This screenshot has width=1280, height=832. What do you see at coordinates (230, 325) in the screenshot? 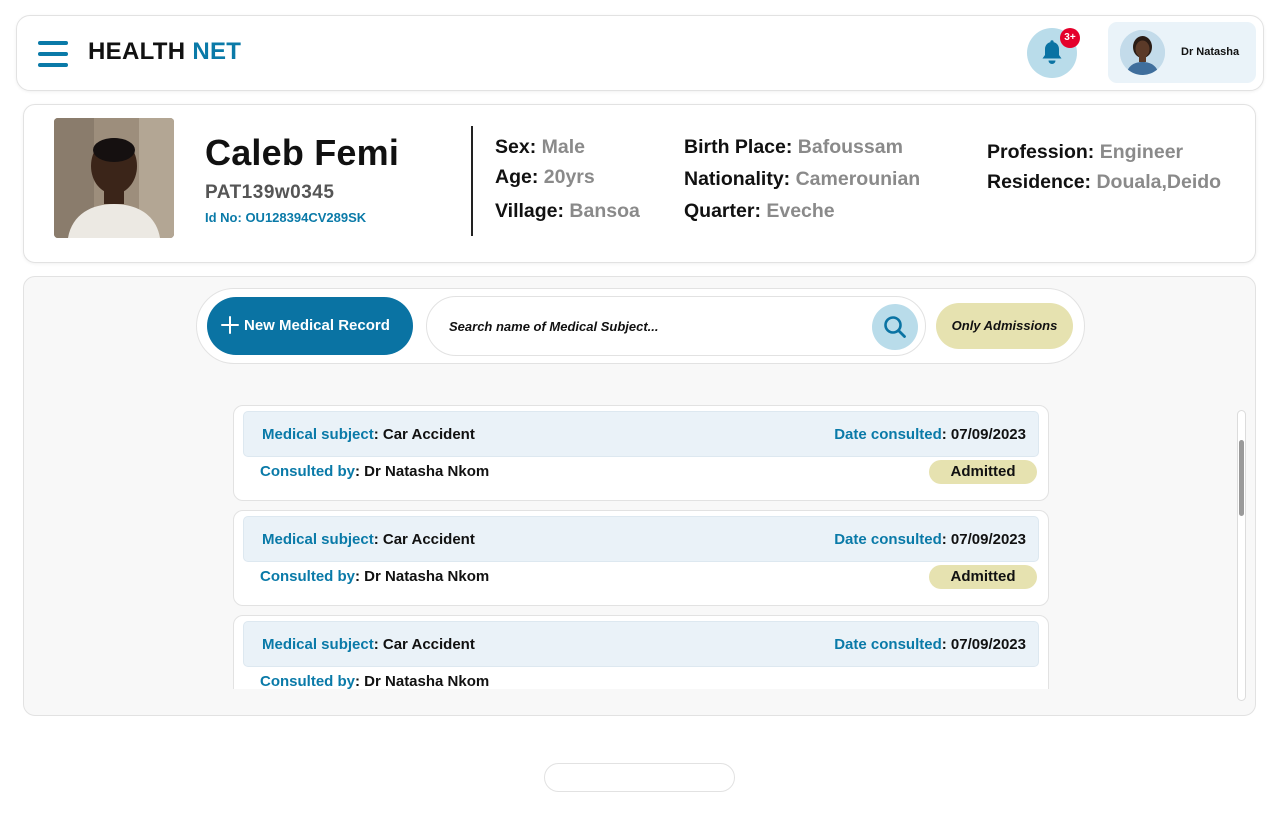
I see `plus-icon` at bounding box center [230, 325].